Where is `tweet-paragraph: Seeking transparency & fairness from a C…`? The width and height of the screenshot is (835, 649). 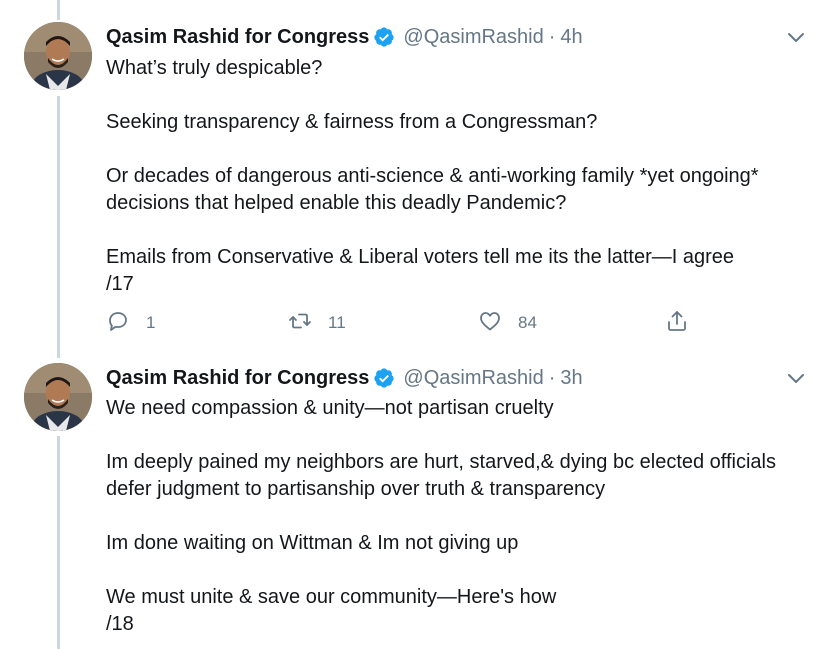
tweet-paragraph: Seeking transparency & fairness from a C… is located at coordinates (352, 122).